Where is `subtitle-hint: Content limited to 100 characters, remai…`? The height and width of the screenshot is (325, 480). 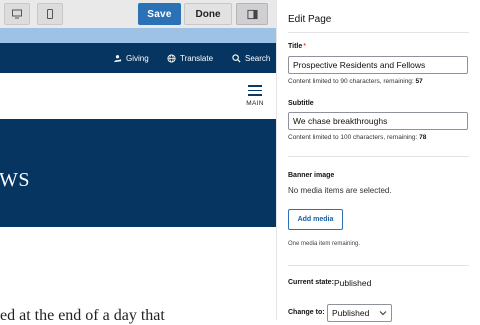
subtitle-hint: Content limited to 100 characters, remai… is located at coordinates (357, 137).